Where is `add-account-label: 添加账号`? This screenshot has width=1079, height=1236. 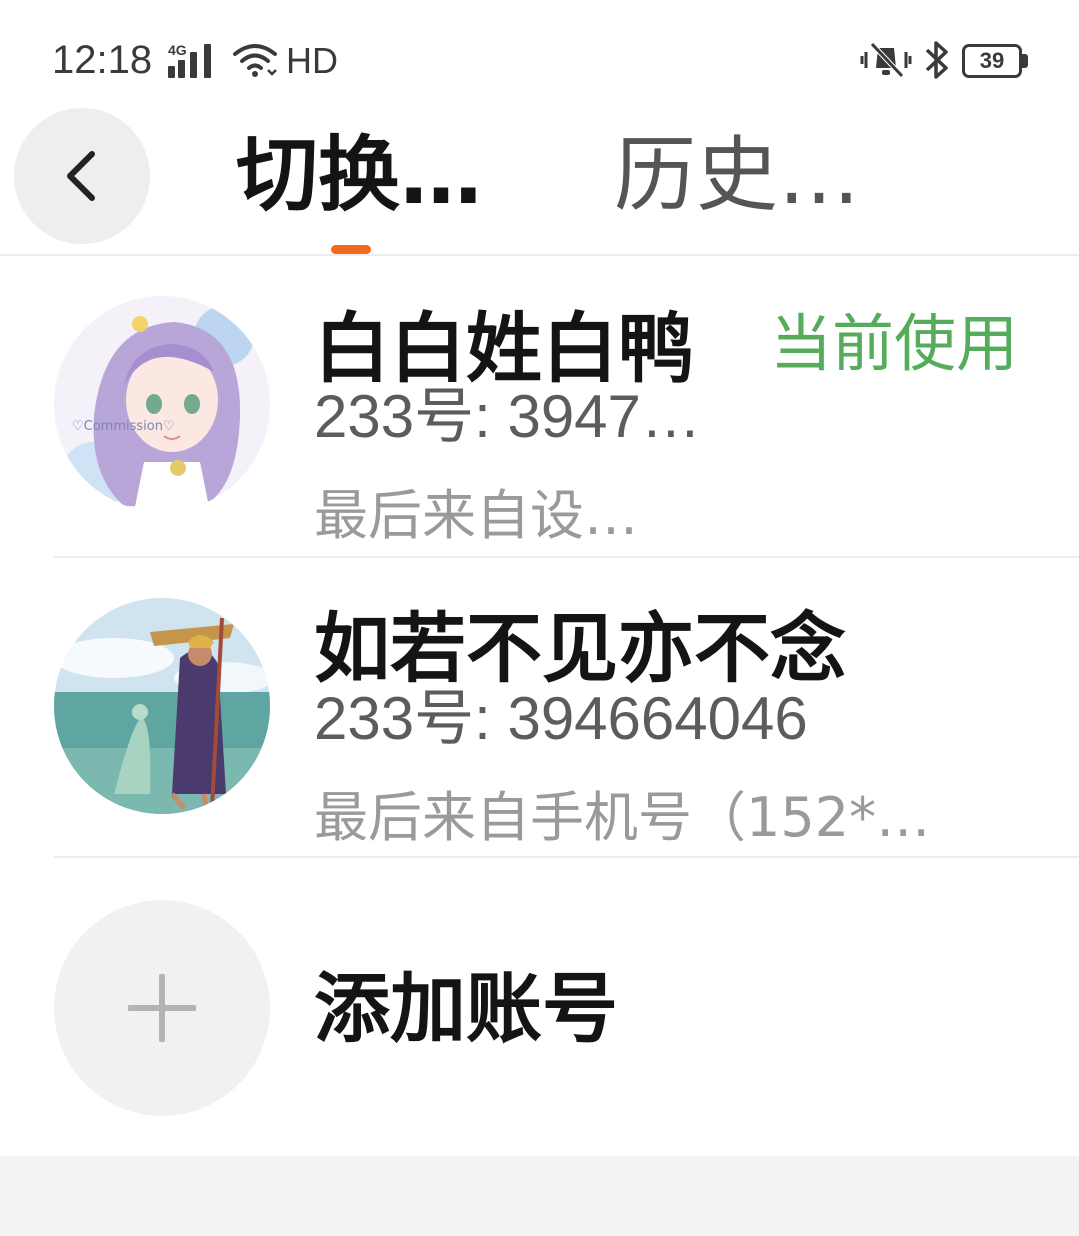 add-account-label: 添加账号 is located at coordinates (466, 1008).